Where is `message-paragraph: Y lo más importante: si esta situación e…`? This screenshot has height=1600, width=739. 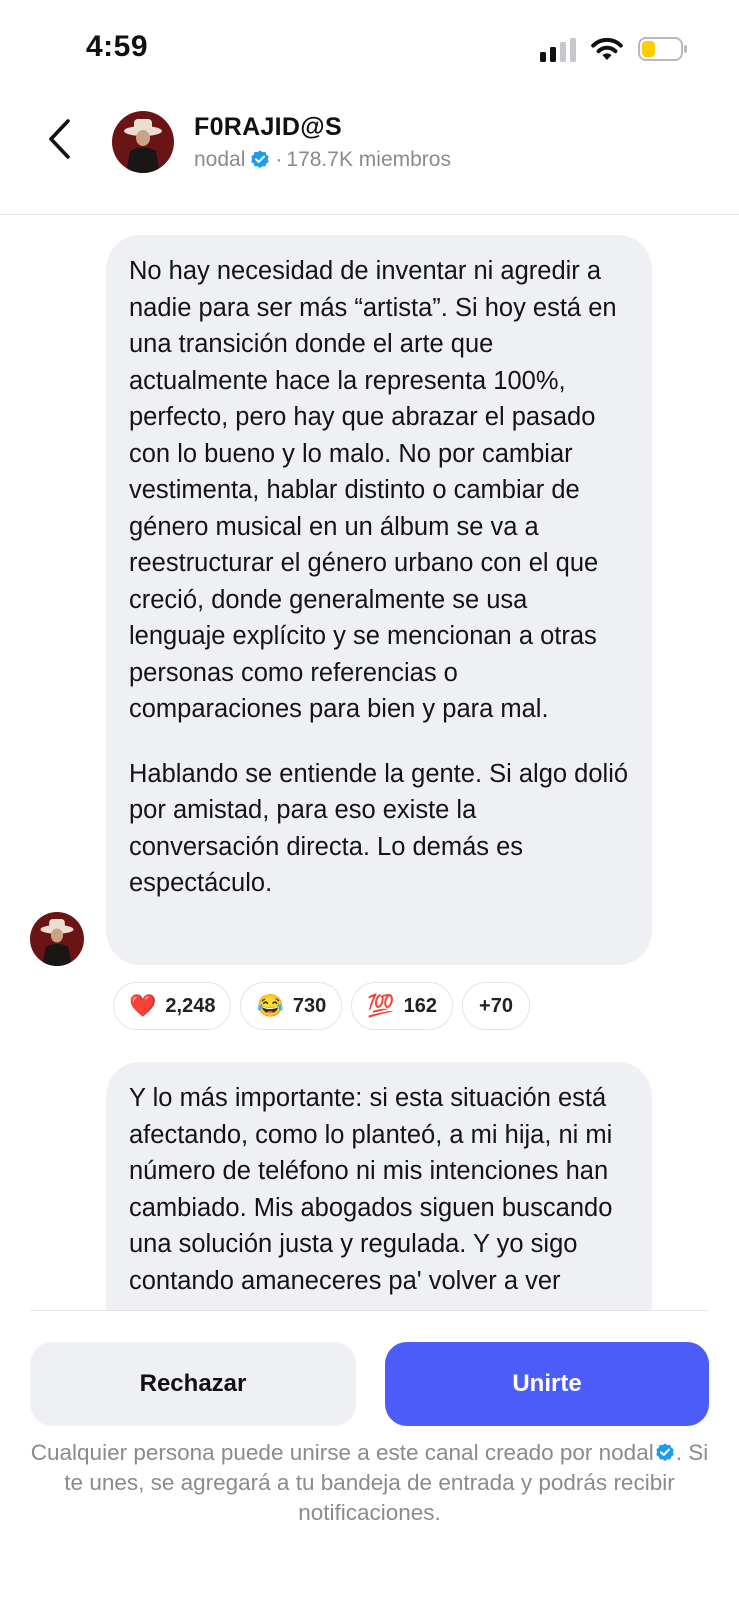 message-paragraph: Y lo más importante: si esta situación e… is located at coordinates (371, 1189).